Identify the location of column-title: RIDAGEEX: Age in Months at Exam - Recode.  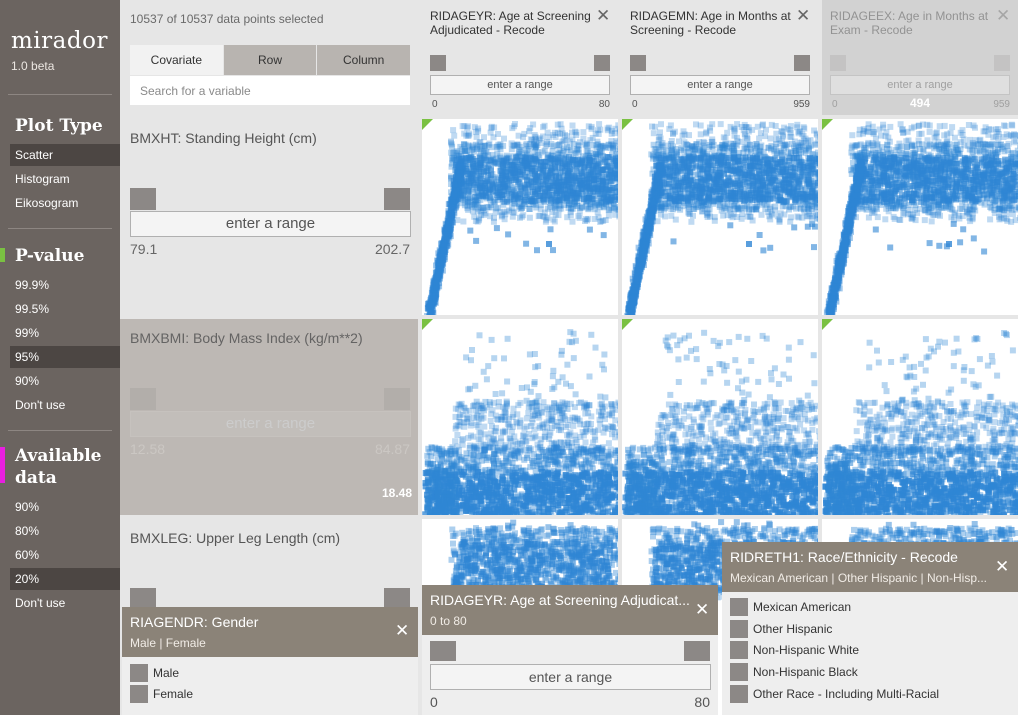
(909, 23).